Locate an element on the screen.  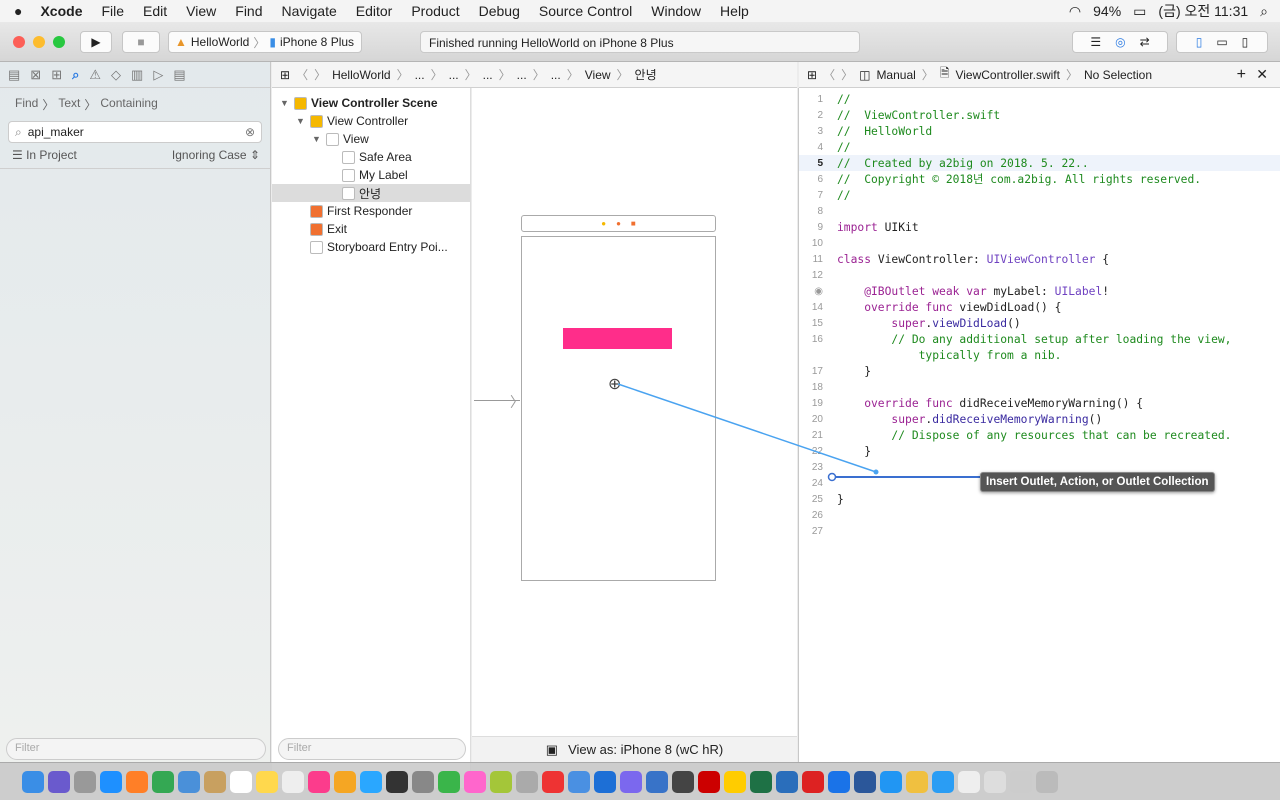
menu-navigate: Navigate is located at coordinates (309, 11).